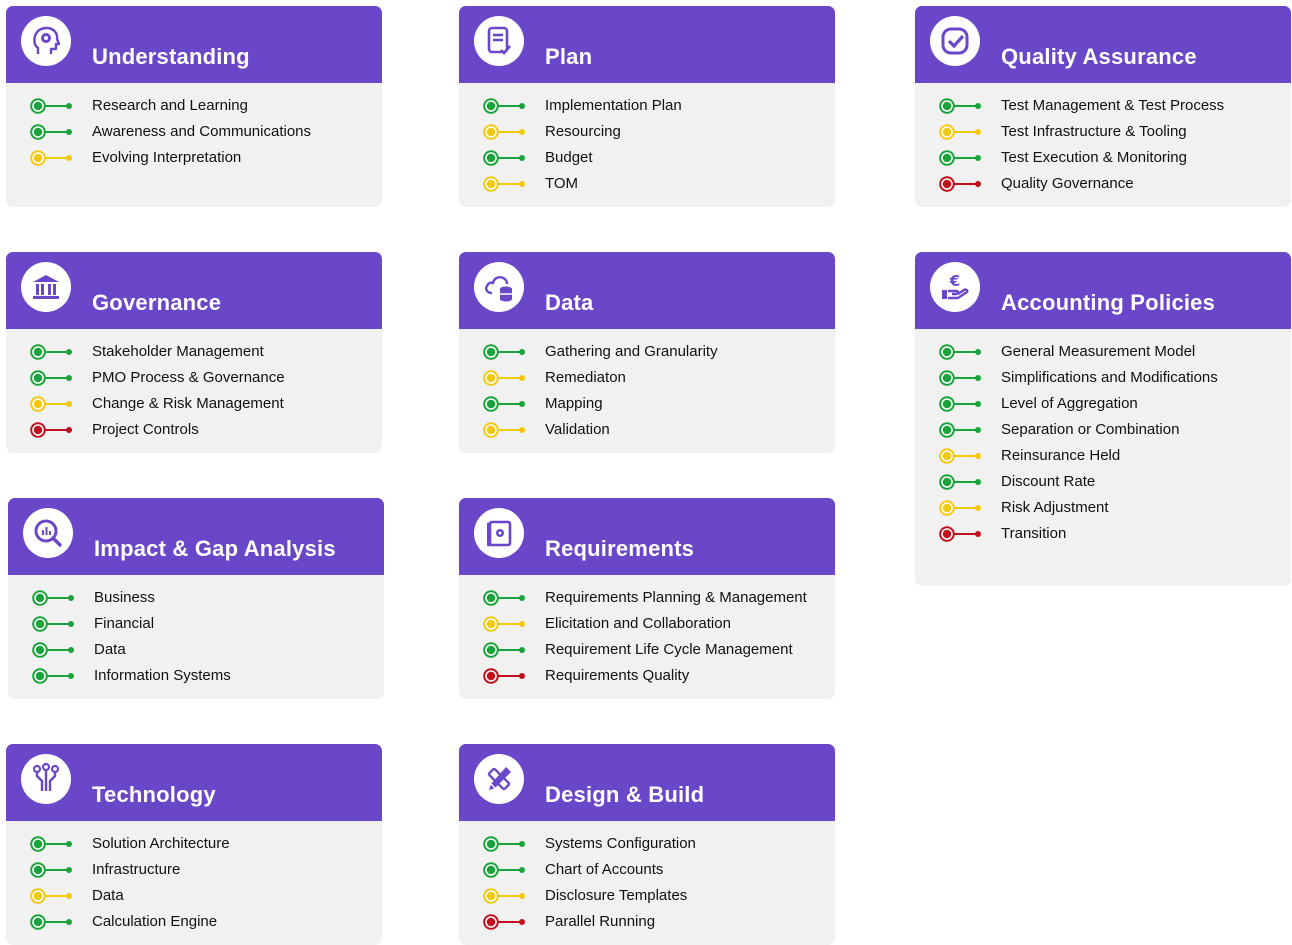  What do you see at coordinates (46, 41) in the screenshot?
I see `head-gear-icon` at bounding box center [46, 41].